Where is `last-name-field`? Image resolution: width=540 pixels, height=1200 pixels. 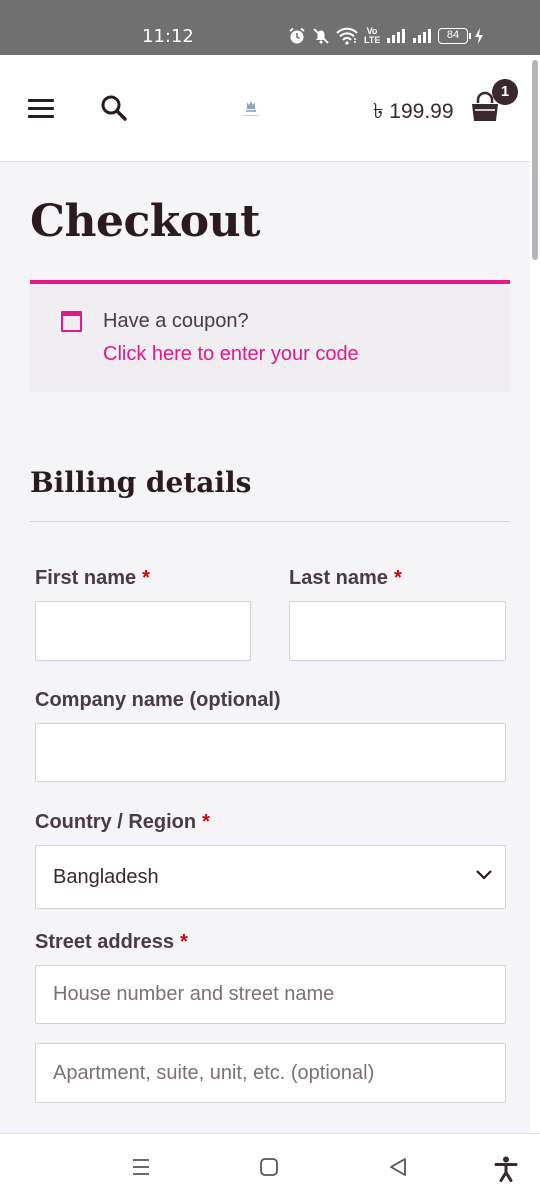
last-name-field is located at coordinates (397, 631).